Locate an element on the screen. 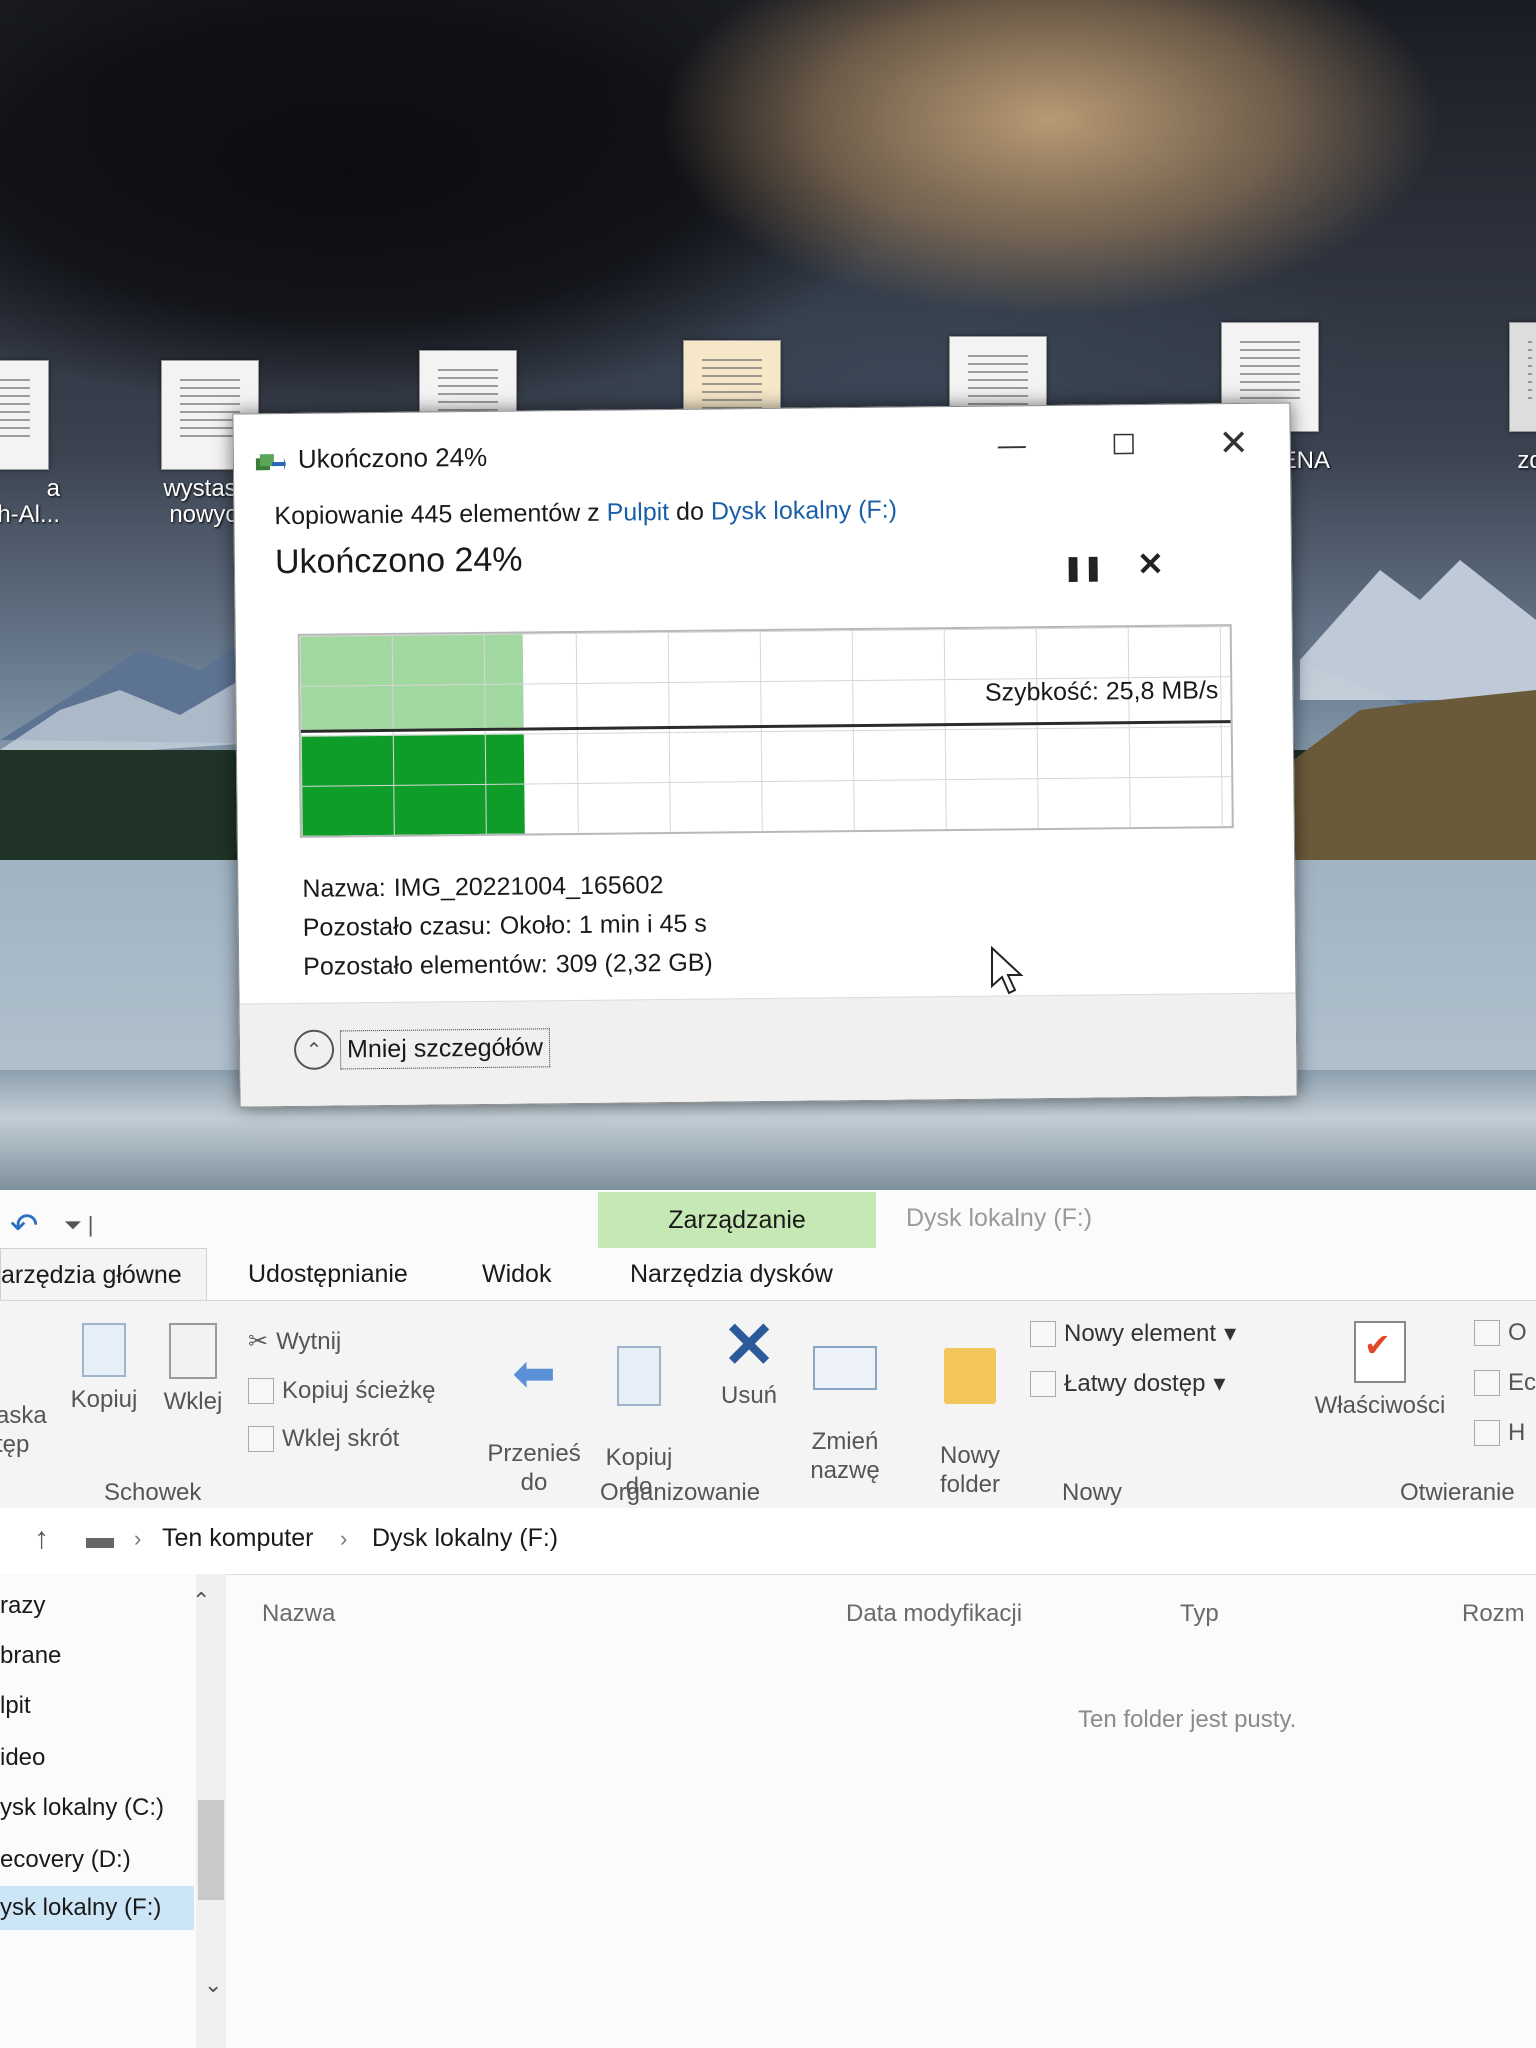  breadcrumb-drive-f: Dysk lokalny (F:) is located at coordinates (465, 1538).